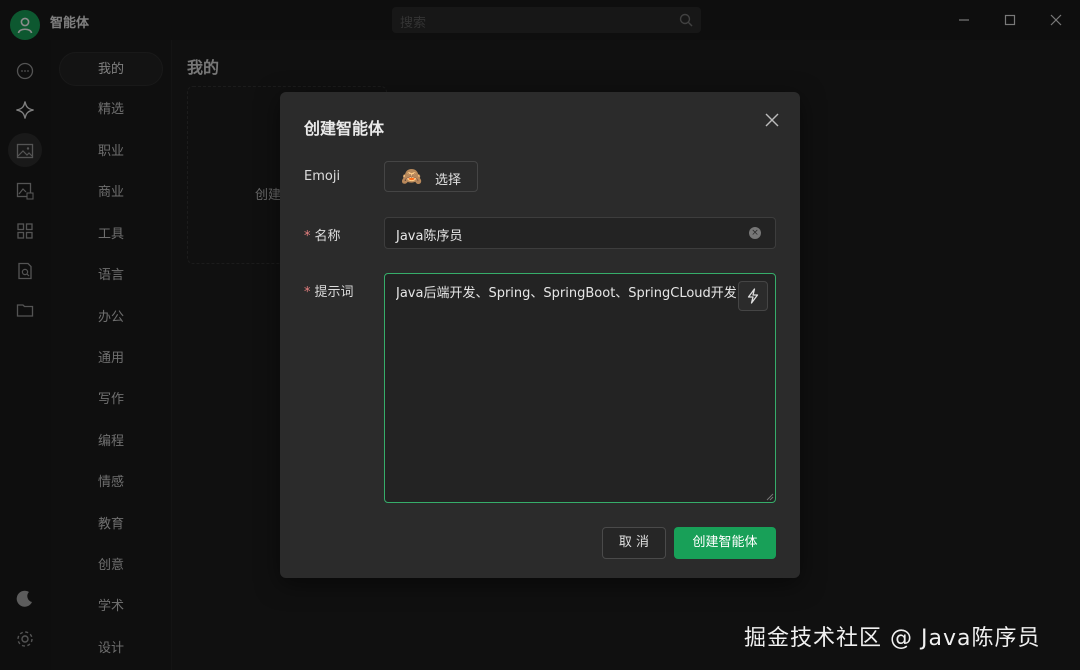  I want to click on name-value: Java陈序员, so click(429, 236).